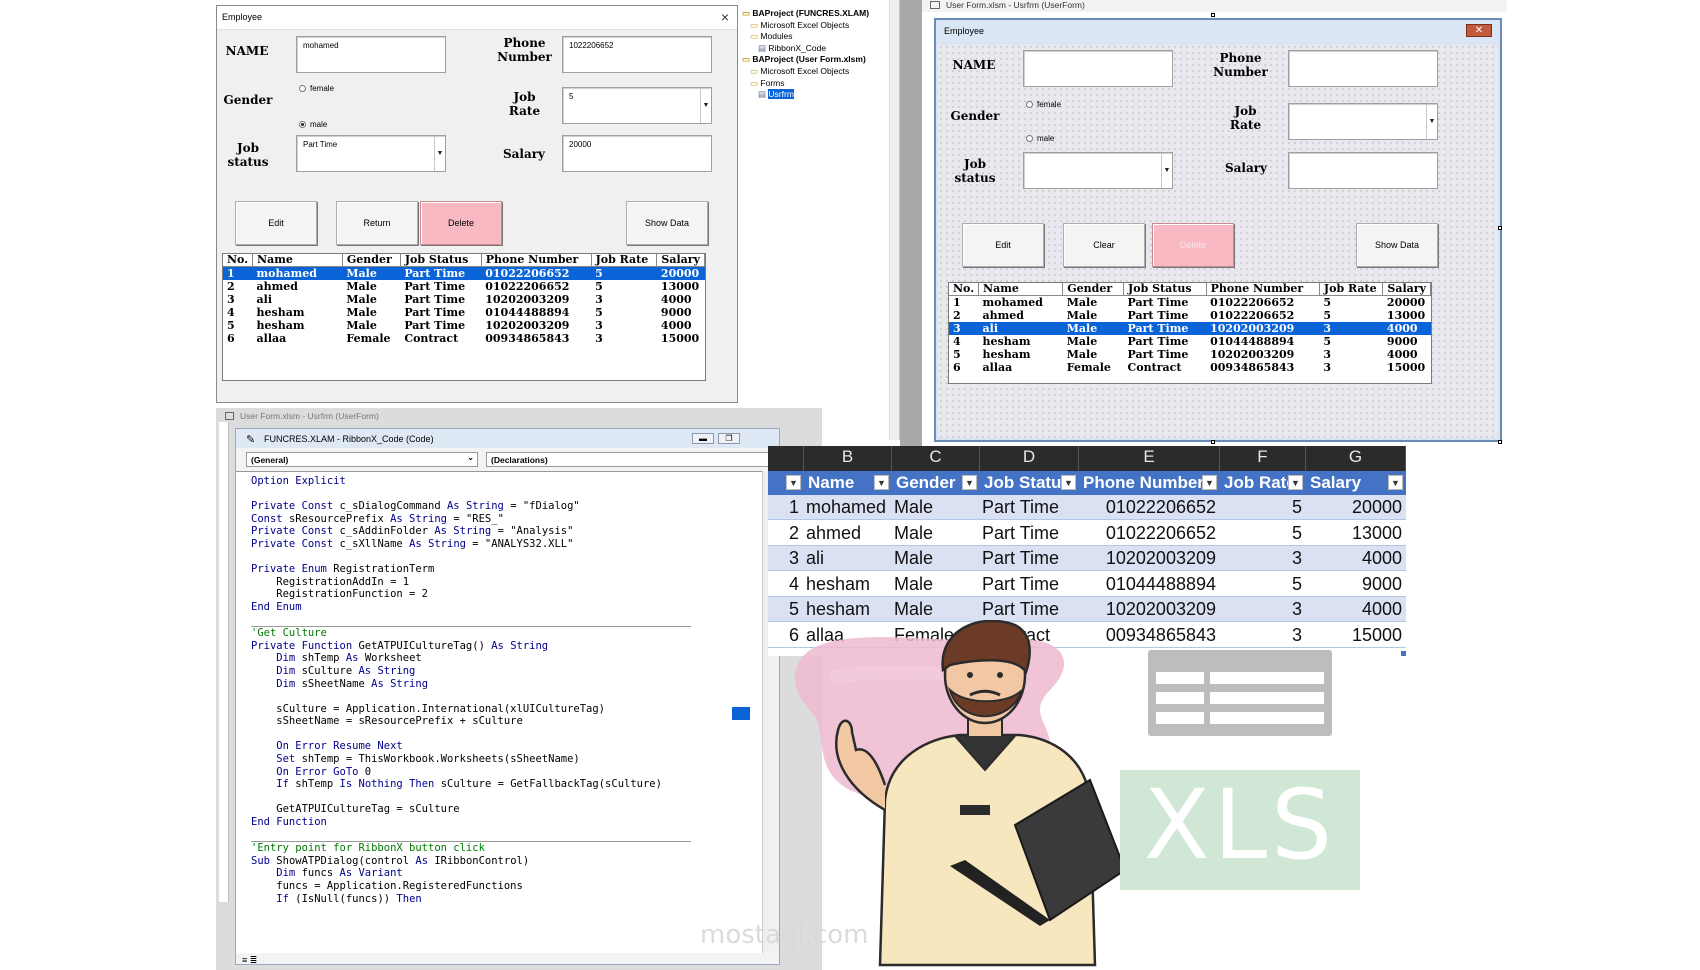 The image size is (1700, 970). I want to click on job-rate-combo: 5 ▼, so click(637, 105).